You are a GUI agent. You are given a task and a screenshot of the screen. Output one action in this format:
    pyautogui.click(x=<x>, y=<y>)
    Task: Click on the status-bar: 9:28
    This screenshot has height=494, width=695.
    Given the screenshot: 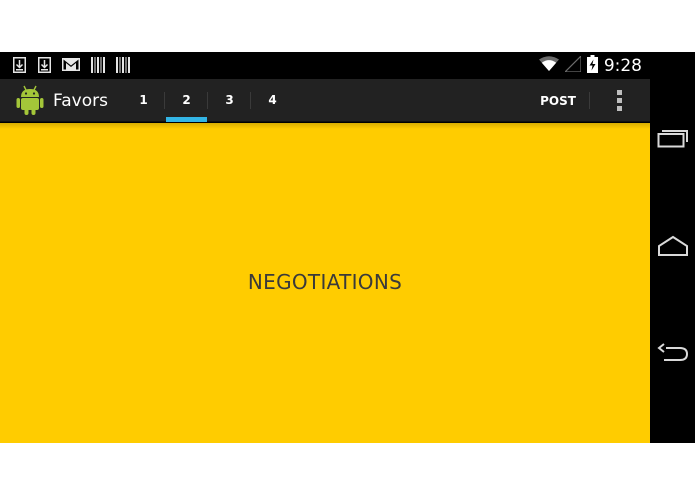 What is the action you would take?
    pyautogui.click(x=325, y=65)
    